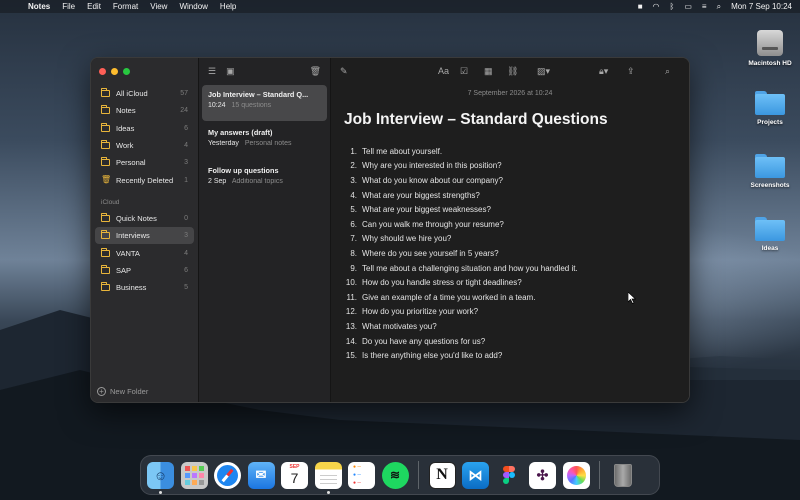  Describe the element at coordinates (770, 108) in the screenshot. I see `desktop-icon-projects: Projects` at that location.